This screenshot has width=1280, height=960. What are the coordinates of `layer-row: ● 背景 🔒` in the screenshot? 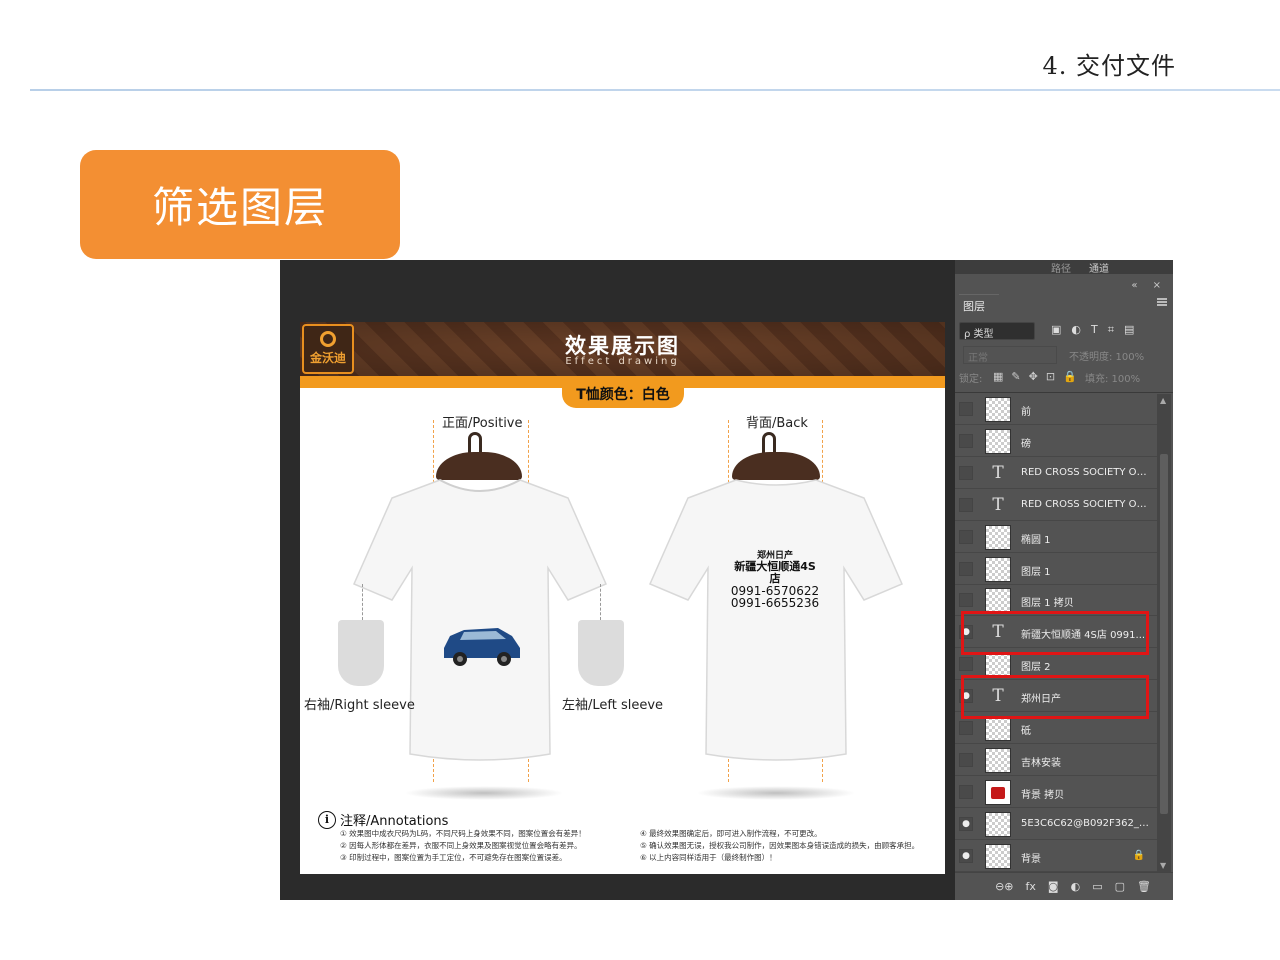 It's located at (1056, 856).